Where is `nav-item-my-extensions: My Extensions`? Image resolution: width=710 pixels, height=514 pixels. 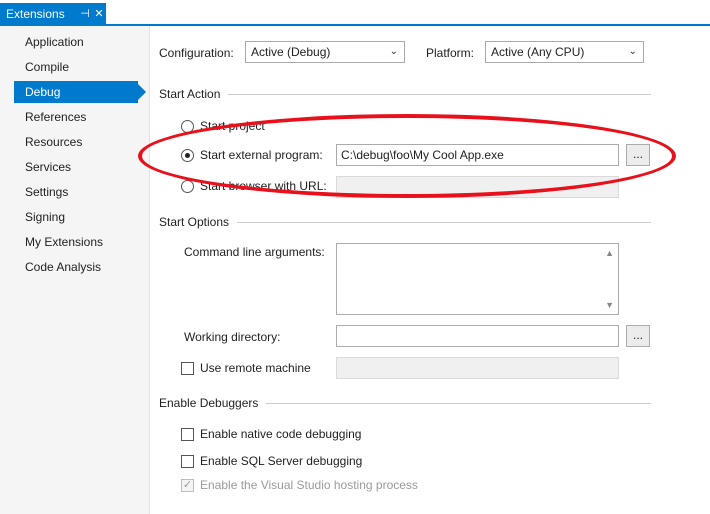
nav-item-my-extensions: My Extensions is located at coordinates (76, 242).